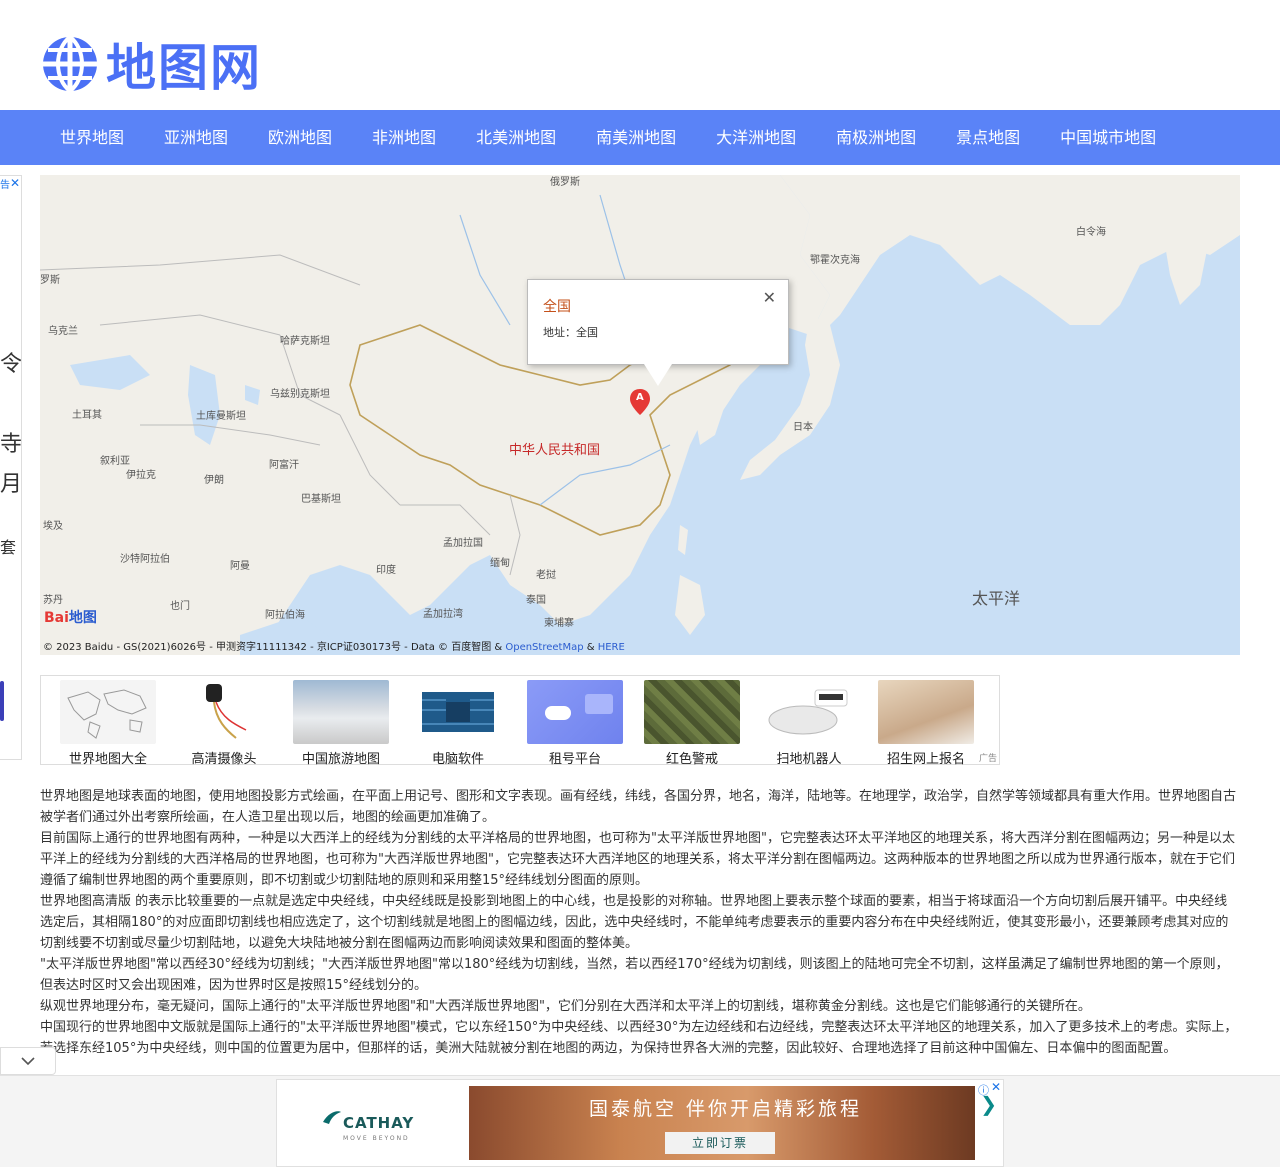 The width and height of the screenshot is (1280, 1167). Describe the element at coordinates (756, 137) in the screenshot. I see `nav-item-oceania: 大洋洲地图` at that location.